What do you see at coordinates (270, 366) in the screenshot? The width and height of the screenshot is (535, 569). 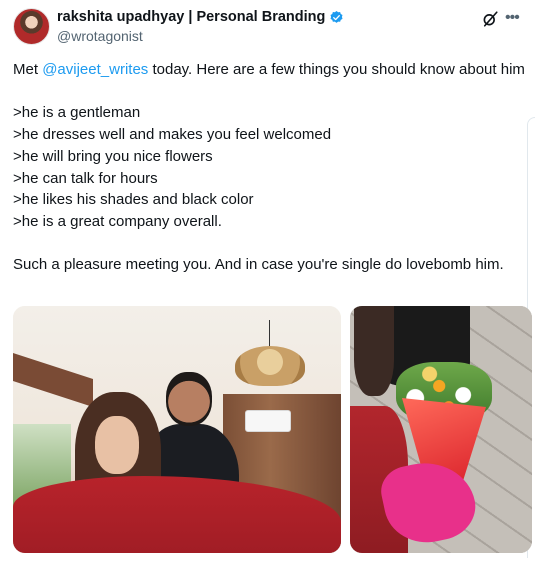 I see `photo-lamp` at bounding box center [270, 366].